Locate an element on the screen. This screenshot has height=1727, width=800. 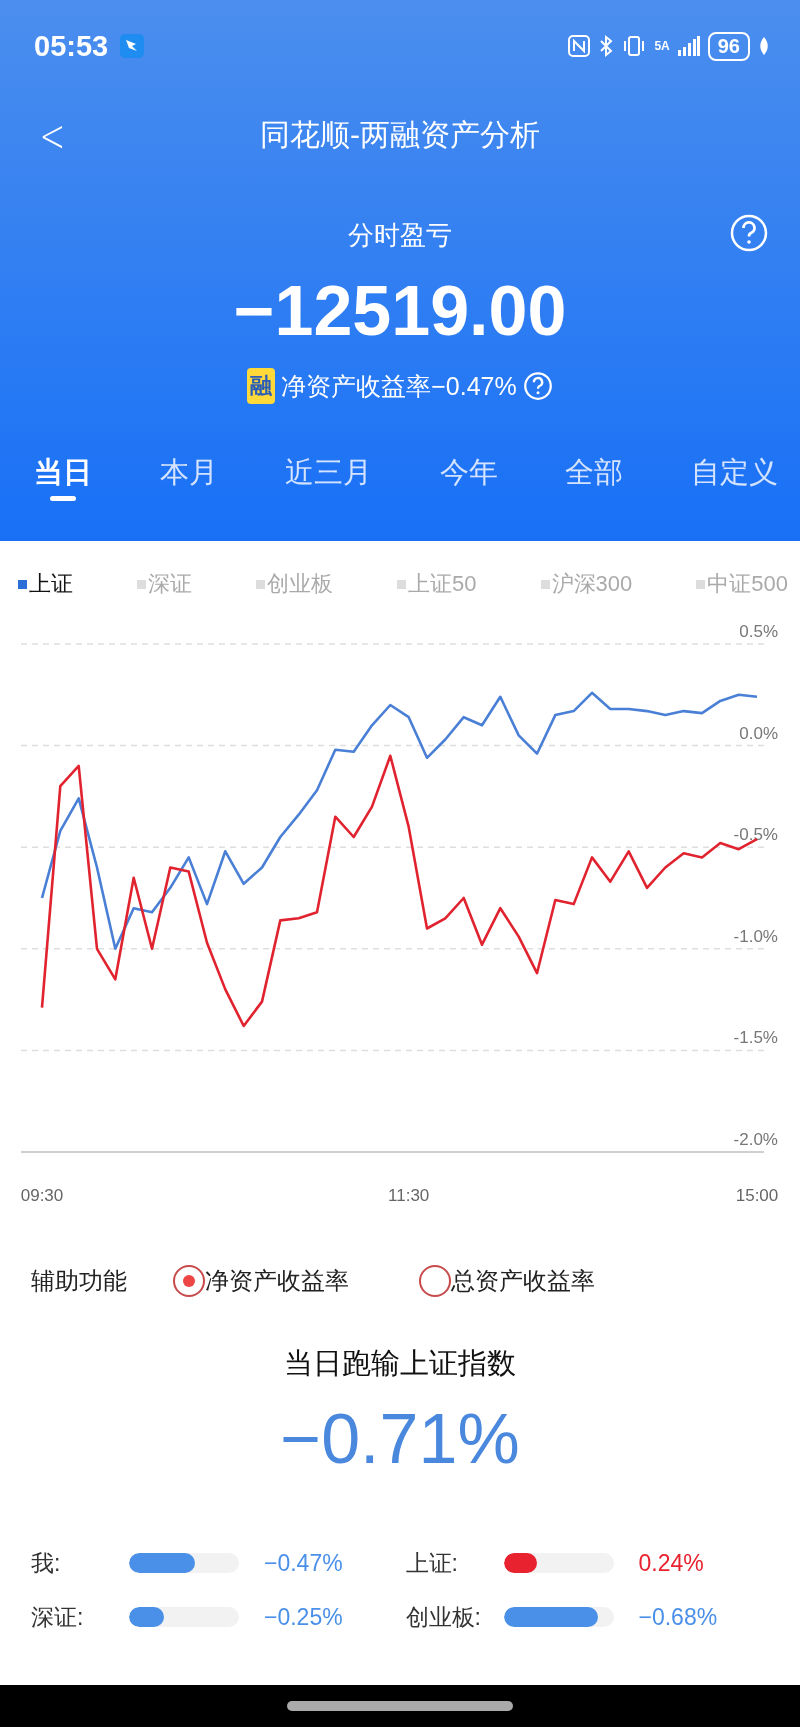
bar-label: 我: is located at coordinates (46, 1563).